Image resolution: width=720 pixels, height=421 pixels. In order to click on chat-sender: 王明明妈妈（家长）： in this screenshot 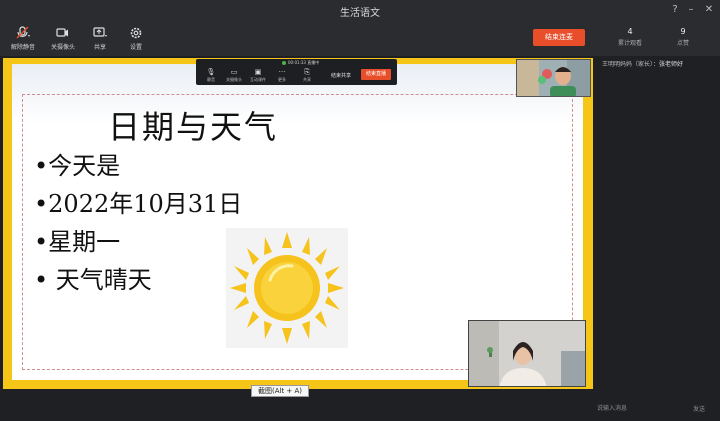, I will do `click(631, 64)`.